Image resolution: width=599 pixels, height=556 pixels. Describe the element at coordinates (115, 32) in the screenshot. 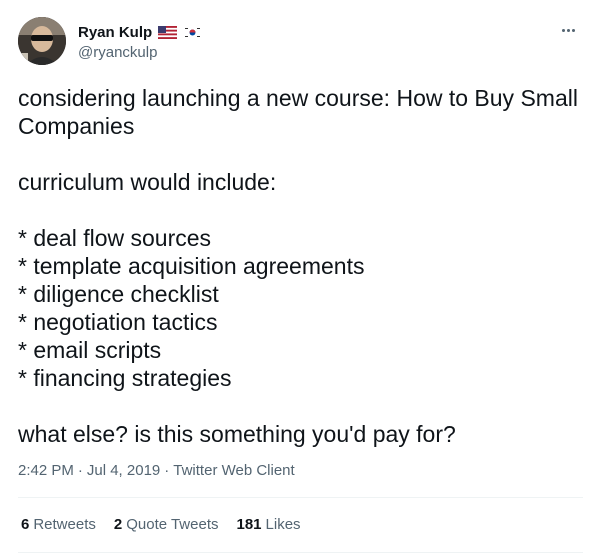

I see `author-name: Ryan Kulp` at that location.